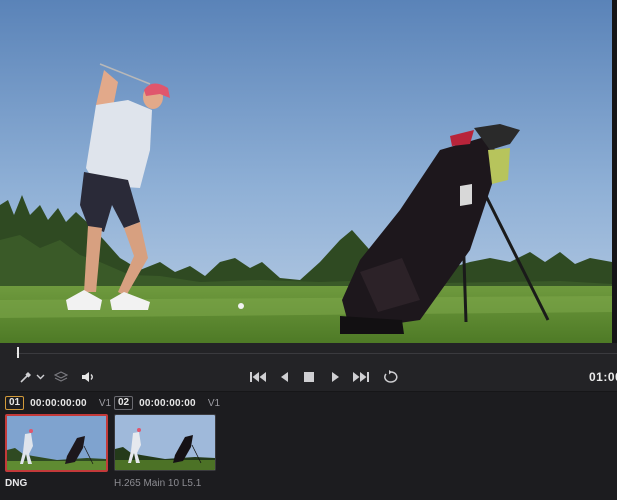 The height and width of the screenshot is (500, 617). I want to click on step-back-icon, so click(284, 377).